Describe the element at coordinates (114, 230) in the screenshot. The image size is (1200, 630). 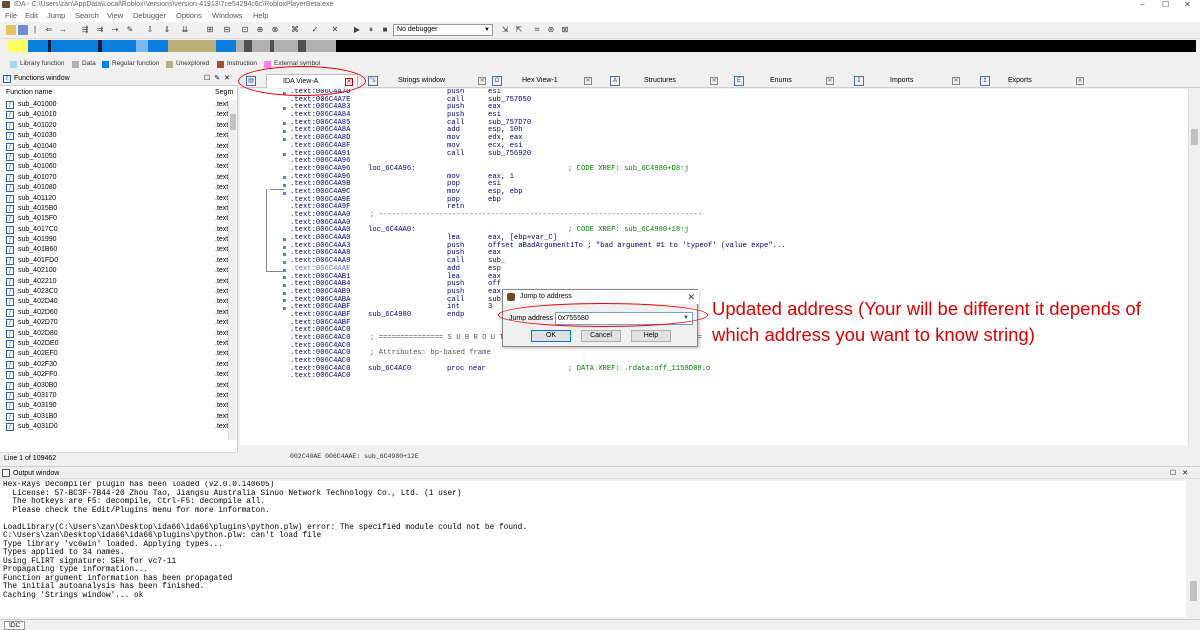
I see `function-row: f sub_4017C0 .text` at that location.